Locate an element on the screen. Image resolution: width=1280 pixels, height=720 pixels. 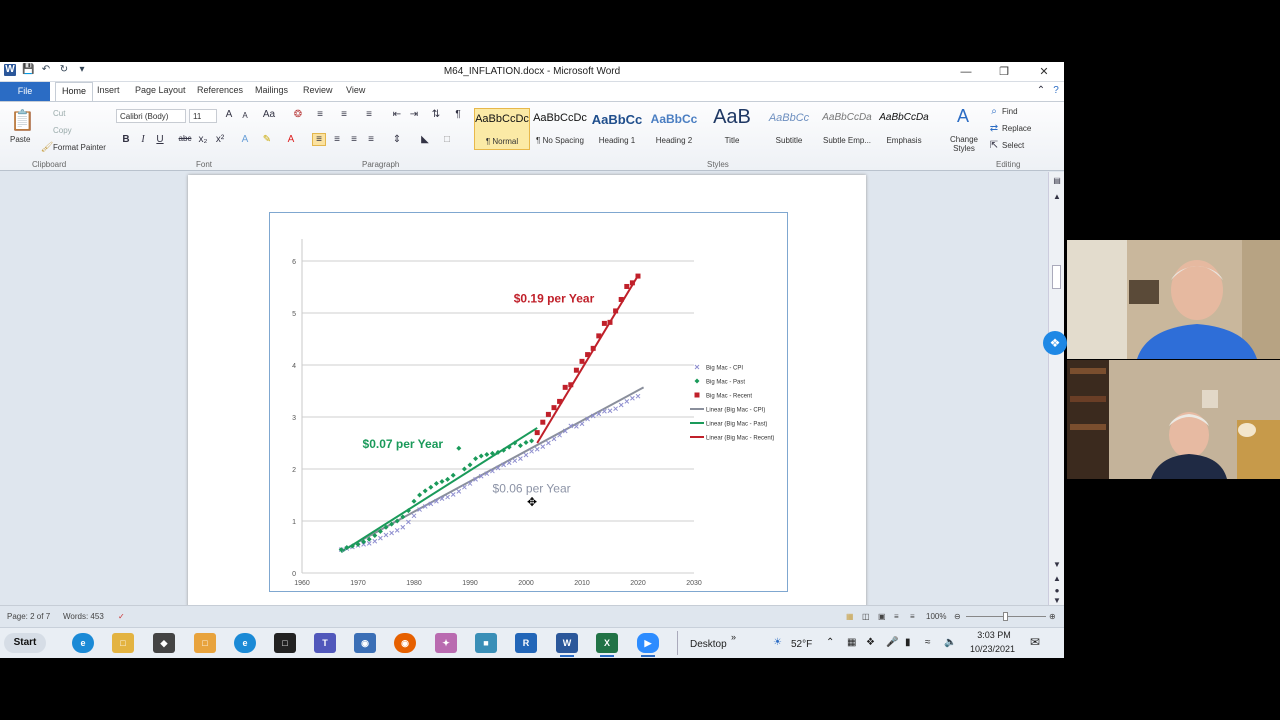
web-layout-icon: ▣ is located at coordinates (882, 616).